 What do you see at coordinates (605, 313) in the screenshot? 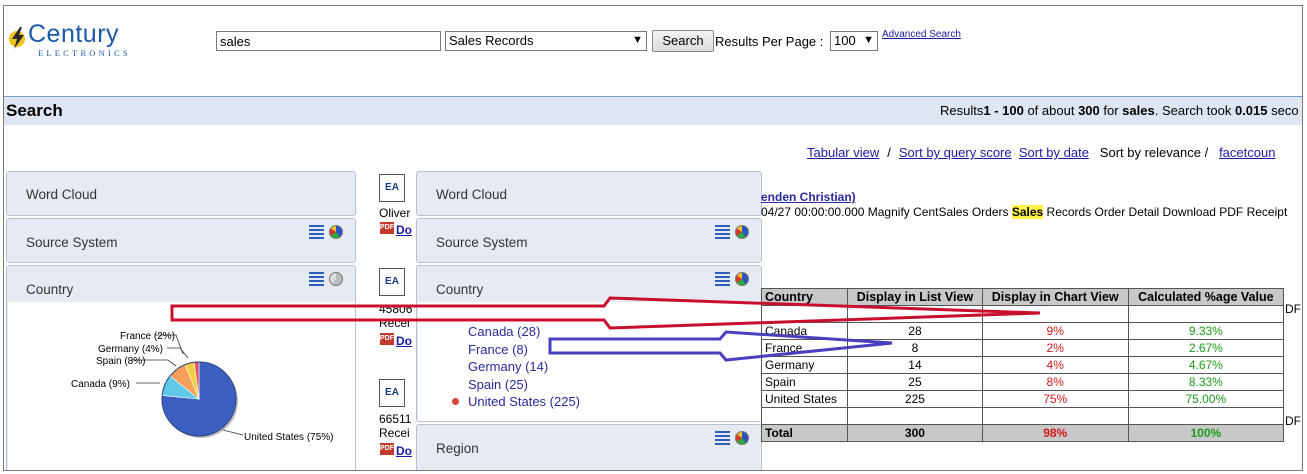
I see `red-arrow` at bounding box center [605, 313].